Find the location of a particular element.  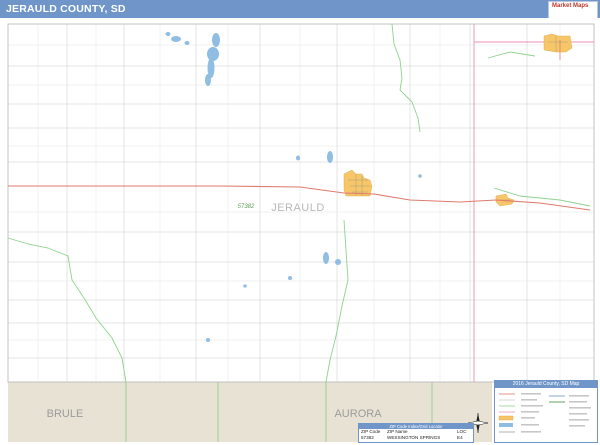

legend-symbols is located at coordinates (544, 413).